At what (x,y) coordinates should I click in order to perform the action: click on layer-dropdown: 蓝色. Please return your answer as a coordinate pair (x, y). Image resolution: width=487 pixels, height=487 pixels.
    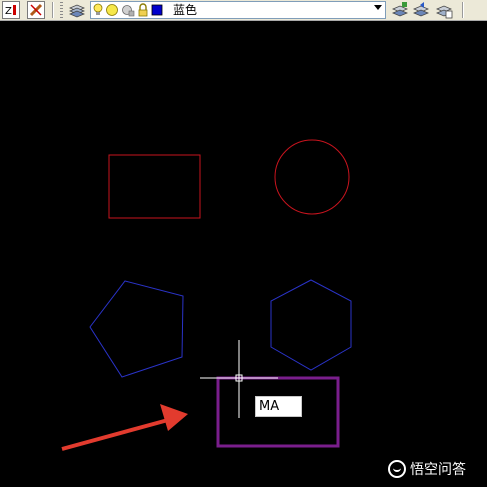
    Looking at the image, I should click on (238, 10).